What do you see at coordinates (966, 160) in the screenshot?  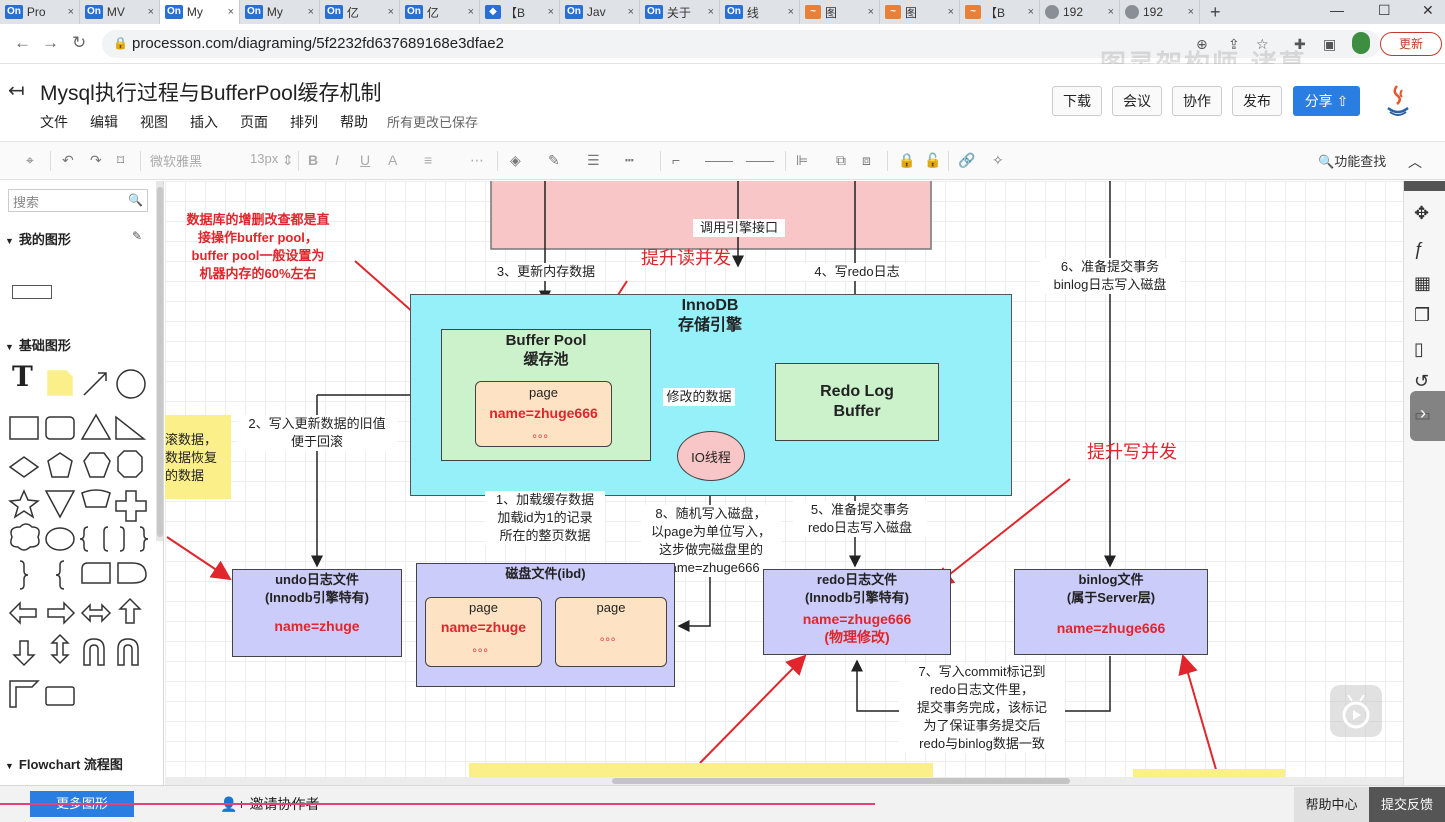 I see `link-icon: 🔗` at bounding box center [966, 160].